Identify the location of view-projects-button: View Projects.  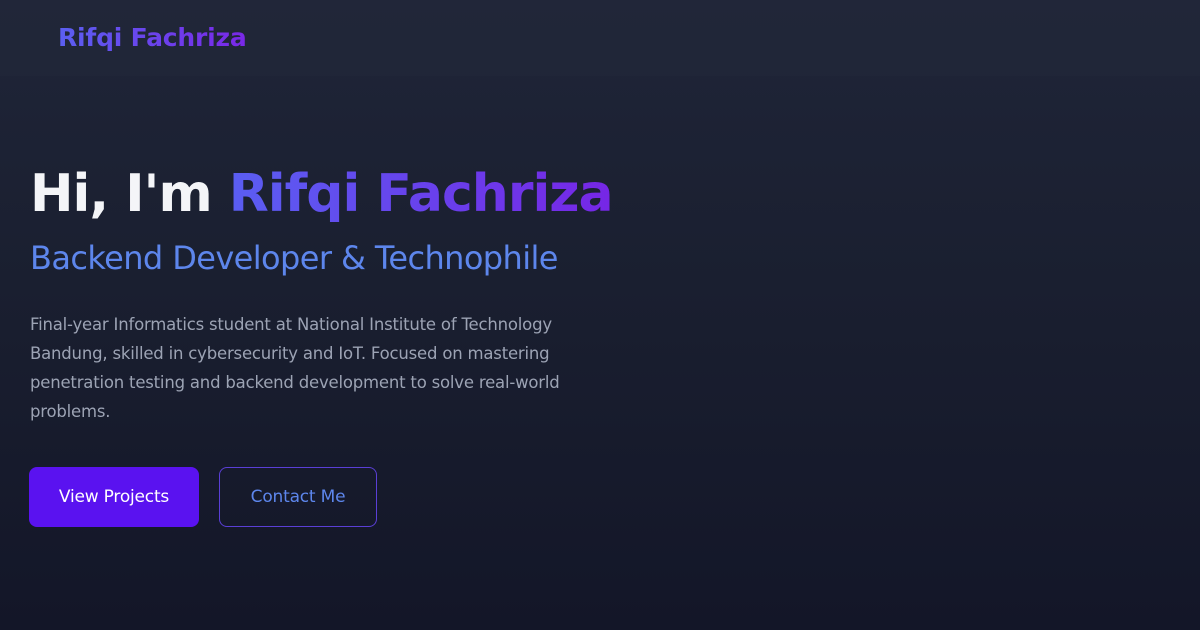
(114, 497).